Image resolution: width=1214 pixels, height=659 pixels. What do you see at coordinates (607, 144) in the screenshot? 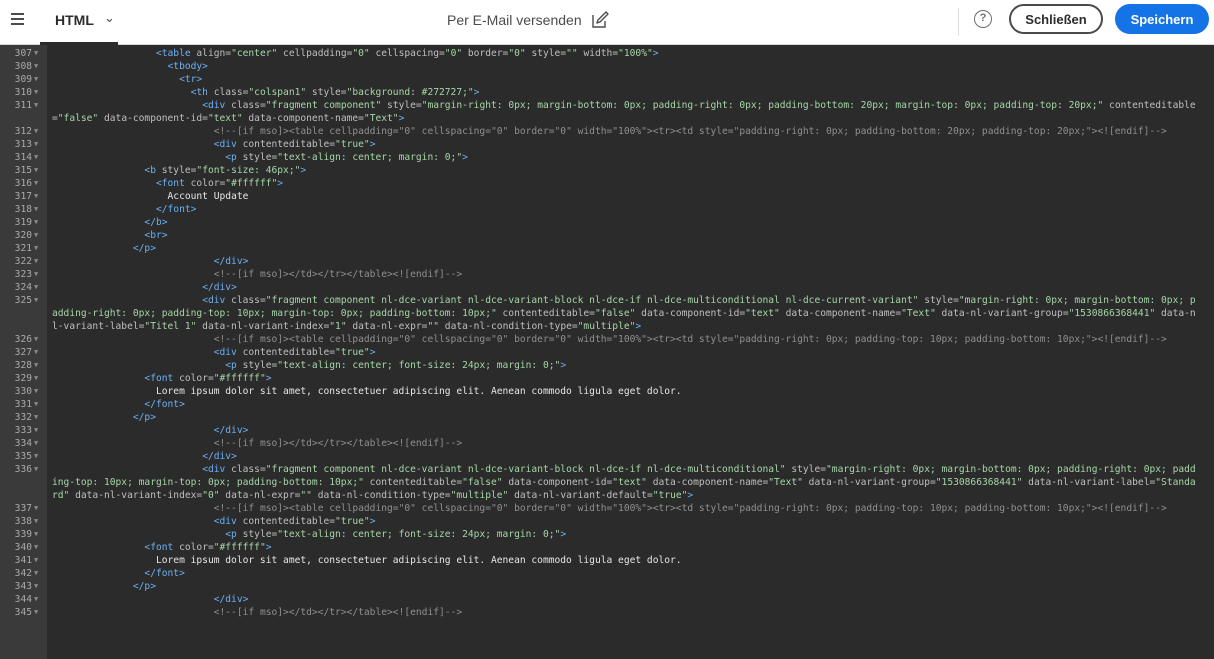
I see `code-line: 313 ▼ <div contenteditable="true">` at bounding box center [607, 144].